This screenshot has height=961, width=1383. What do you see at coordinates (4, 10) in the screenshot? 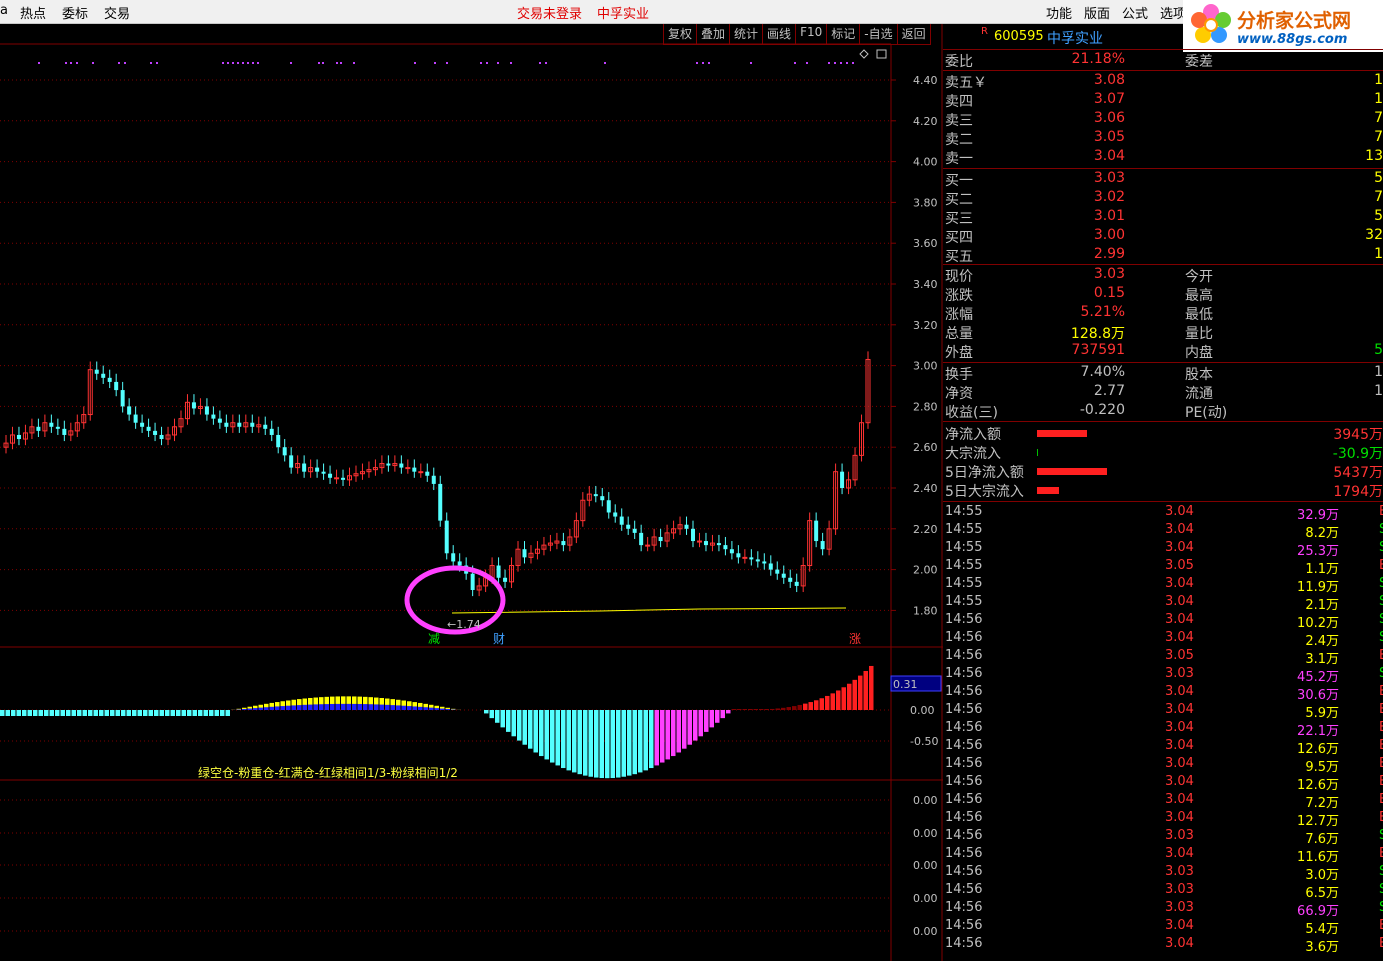
I see `menu-fragment: a` at bounding box center [4, 10].